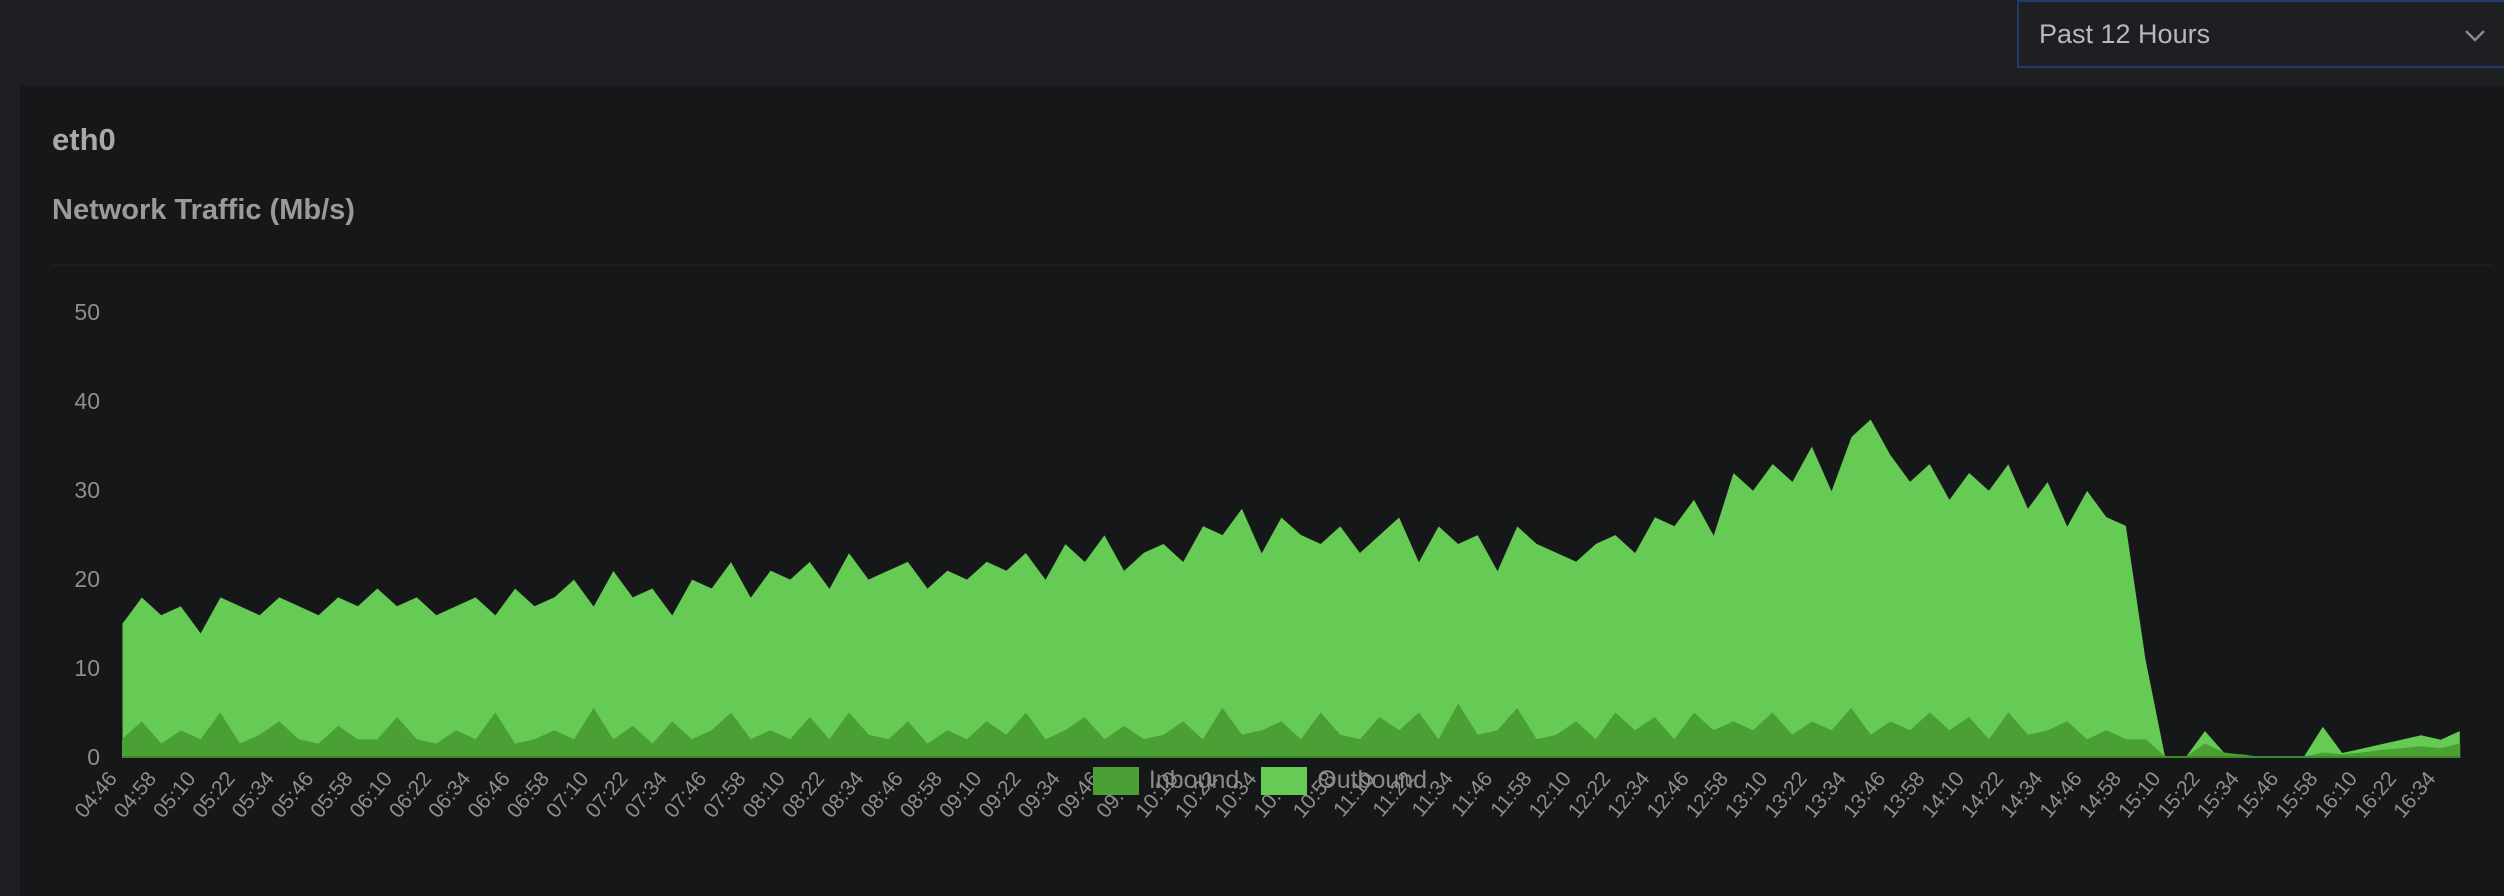 Image resolution: width=2504 pixels, height=896 pixels. I want to click on outbound-swatch, so click(1284, 780).